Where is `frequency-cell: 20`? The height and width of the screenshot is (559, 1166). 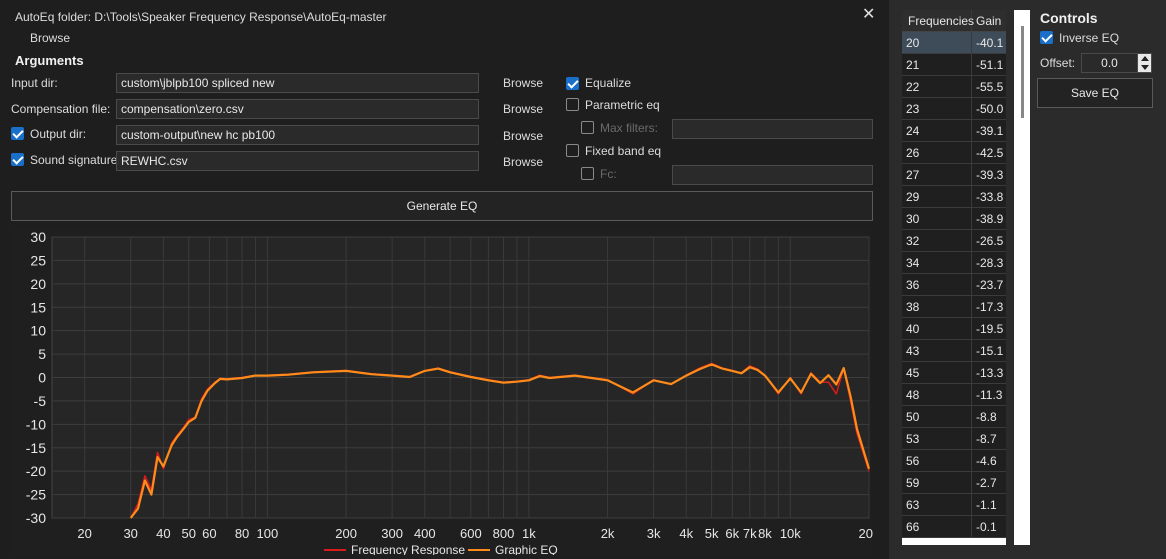
frequency-cell: 20 is located at coordinates (937, 42).